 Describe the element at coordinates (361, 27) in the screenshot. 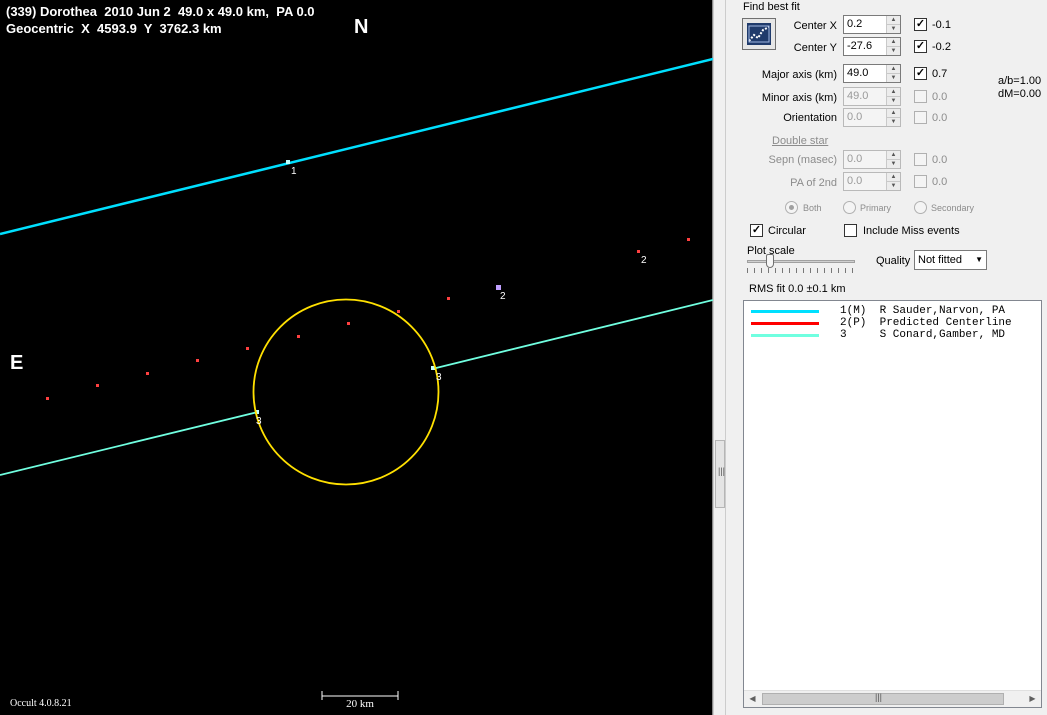

I see `north-label: N` at that location.